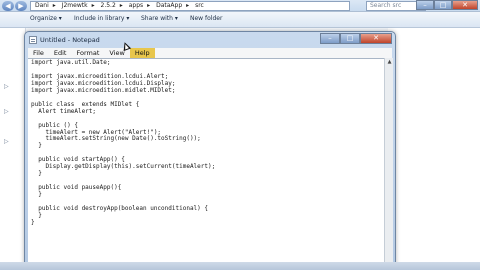 Image resolution: width=480 pixels, height=270 pixels. I want to click on code-line: import java.util.Date;, so click(71, 62).